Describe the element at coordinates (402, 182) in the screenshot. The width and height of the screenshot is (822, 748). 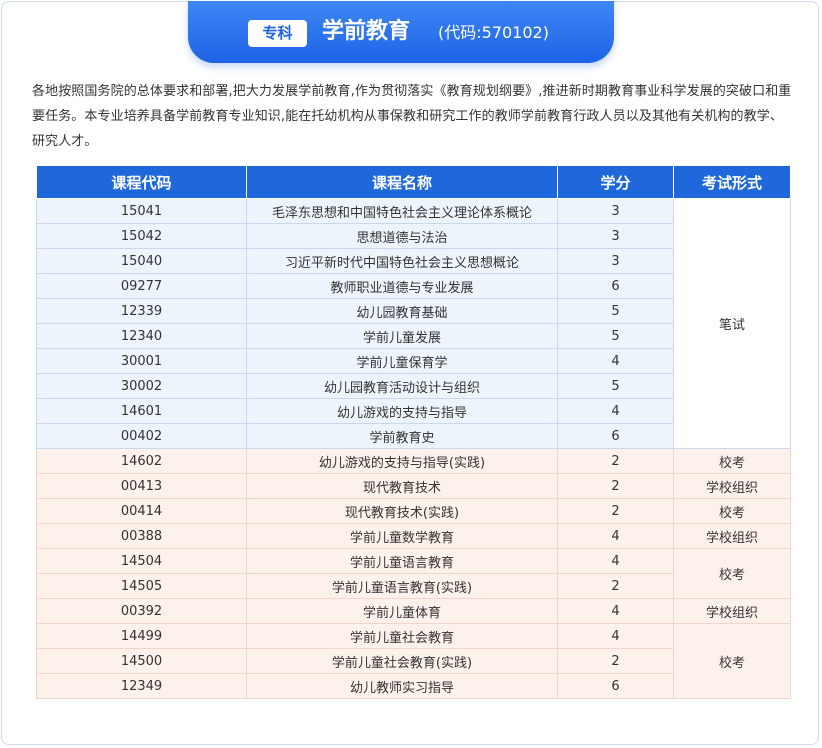
I see `col-header-name: 课程名称` at that location.